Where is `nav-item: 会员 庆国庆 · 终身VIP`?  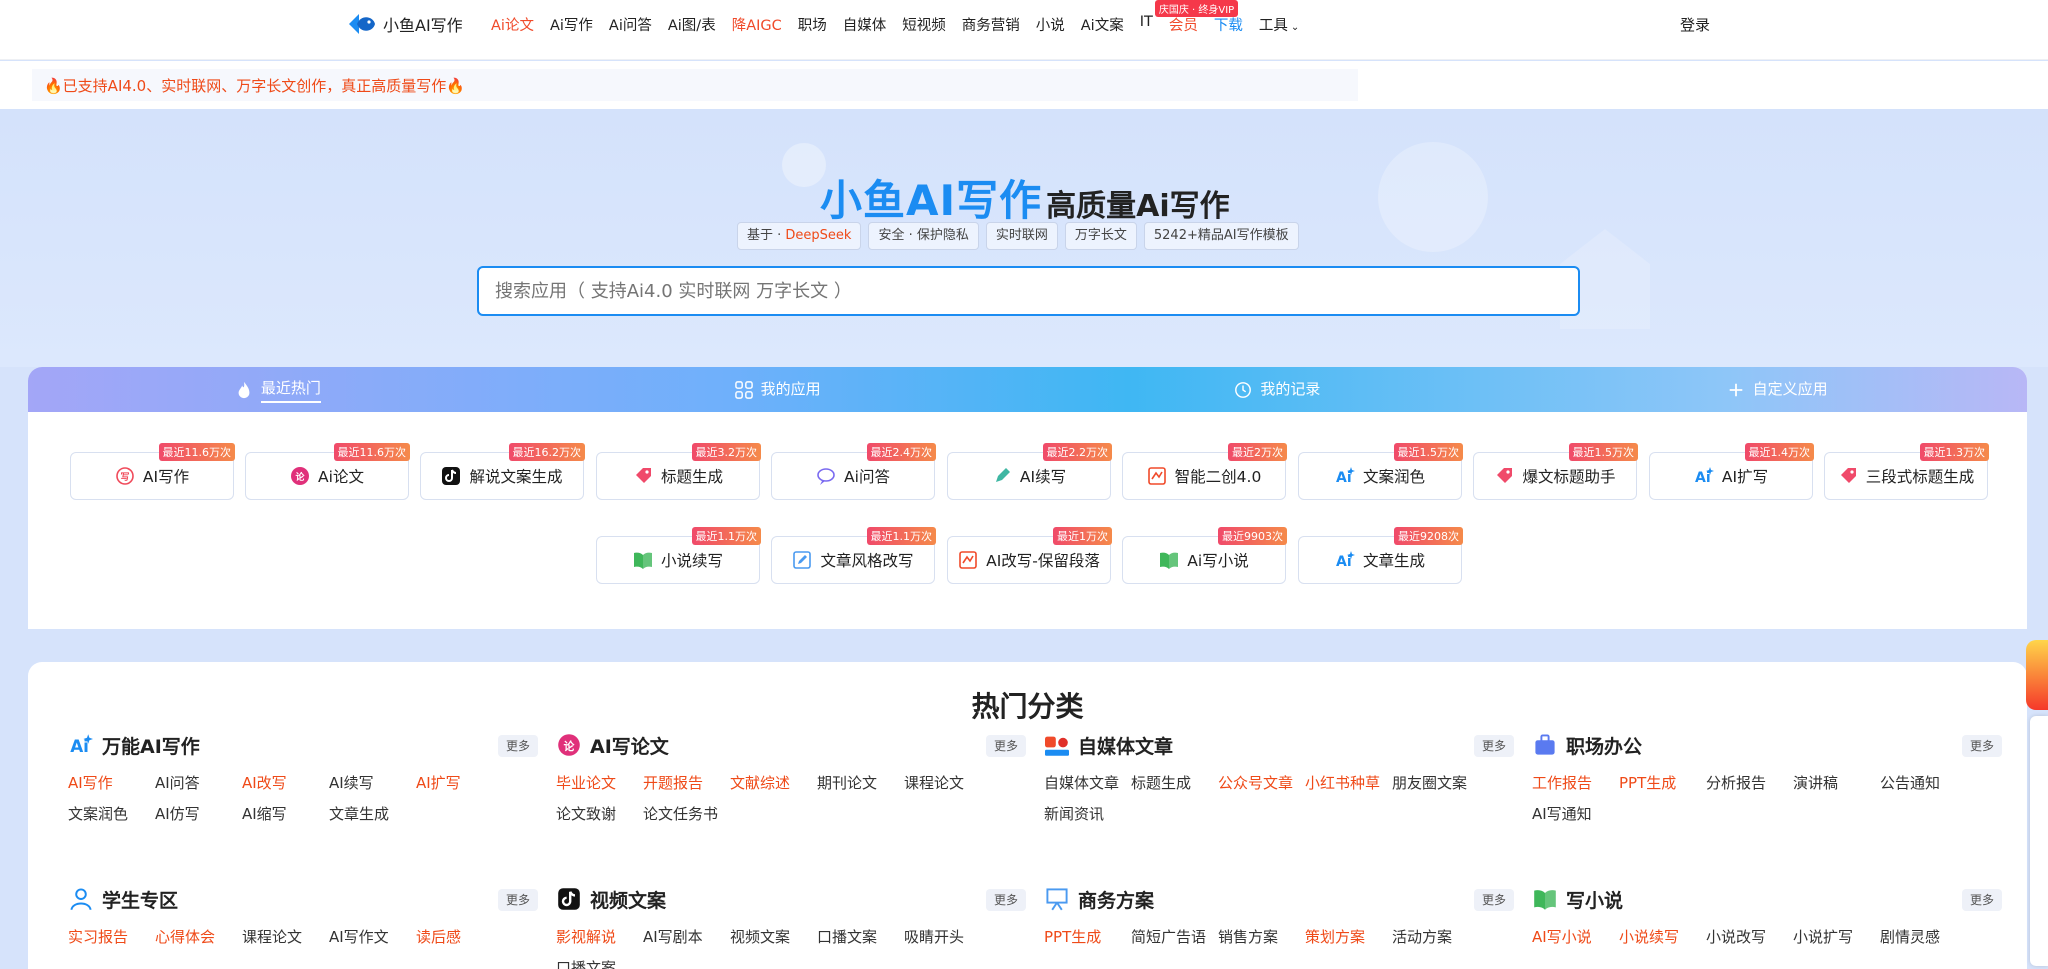 nav-item: 会员 庆国庆 · 终身VIP is located at coordinates (1196, 17).